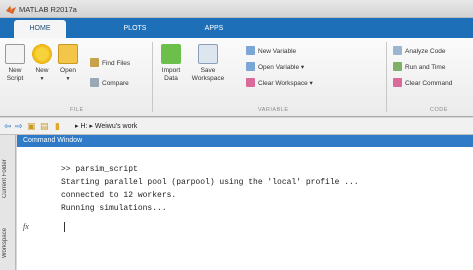  Describe the element at coordinates (42, 79) in the screenshot. I see `new-dropdown-icon: ▼` at that location.